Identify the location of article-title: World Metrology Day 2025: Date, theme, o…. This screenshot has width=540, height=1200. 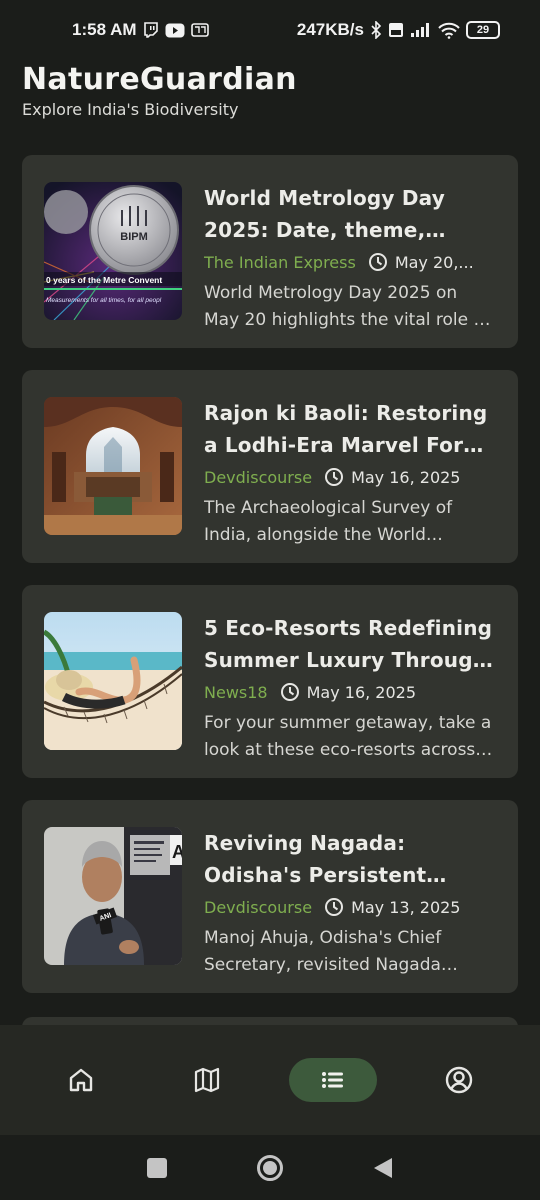
(350, 214).